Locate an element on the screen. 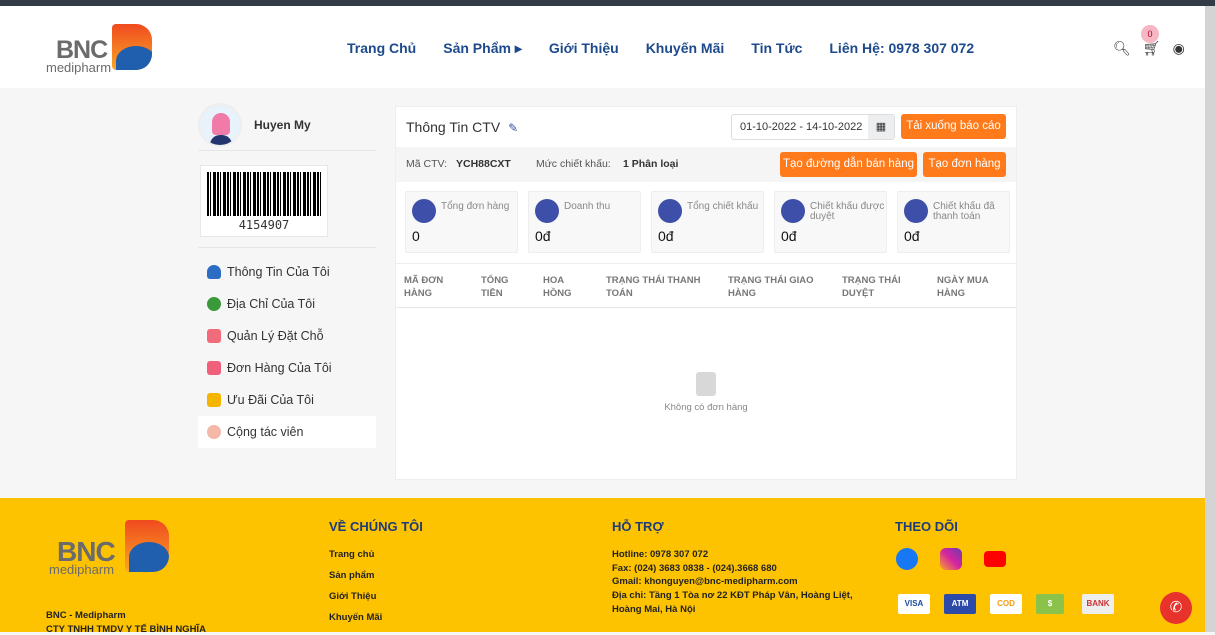  handshake-icon is located at coordinates (214, 432).